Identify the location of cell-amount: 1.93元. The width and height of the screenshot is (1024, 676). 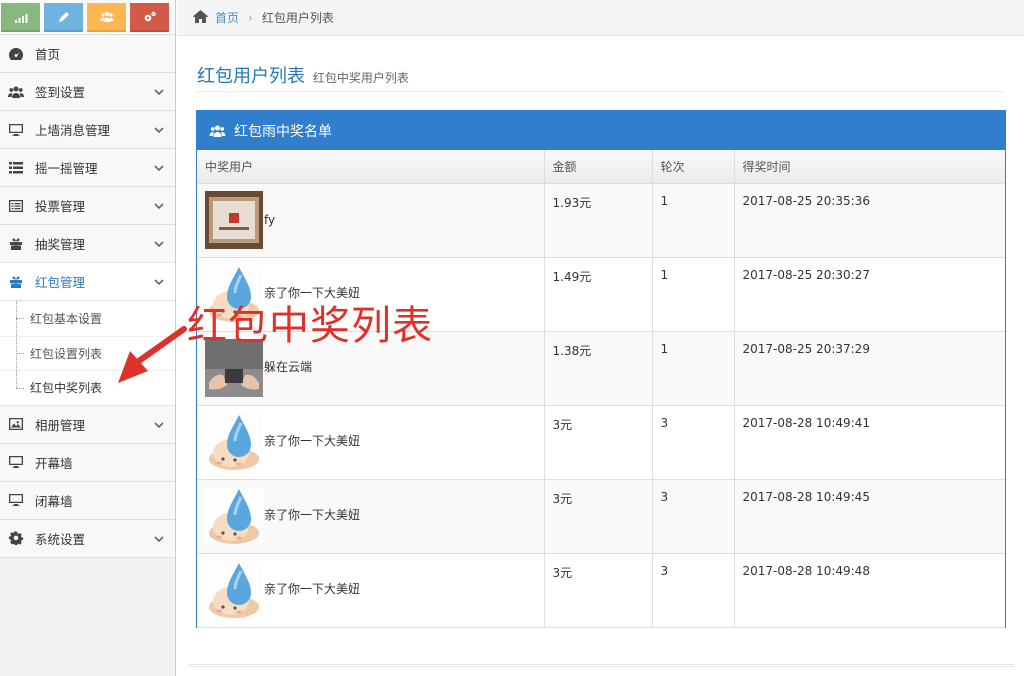
(598, 220).